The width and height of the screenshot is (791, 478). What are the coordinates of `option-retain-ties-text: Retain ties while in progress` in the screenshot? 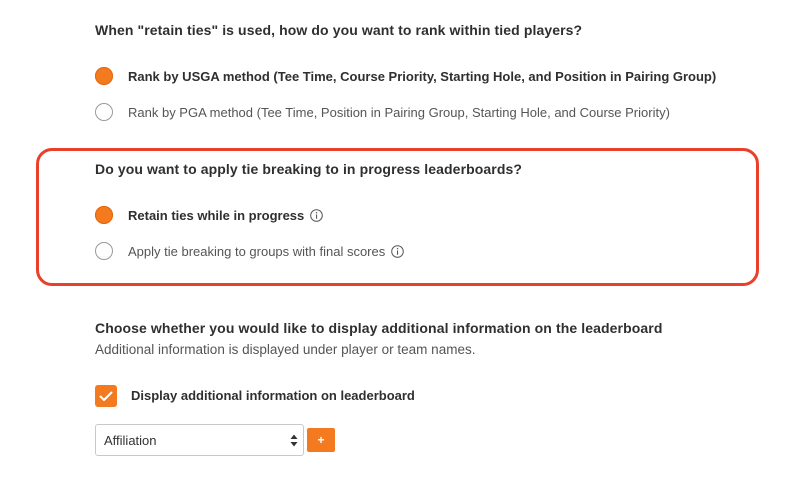 It's located at (216, 215).